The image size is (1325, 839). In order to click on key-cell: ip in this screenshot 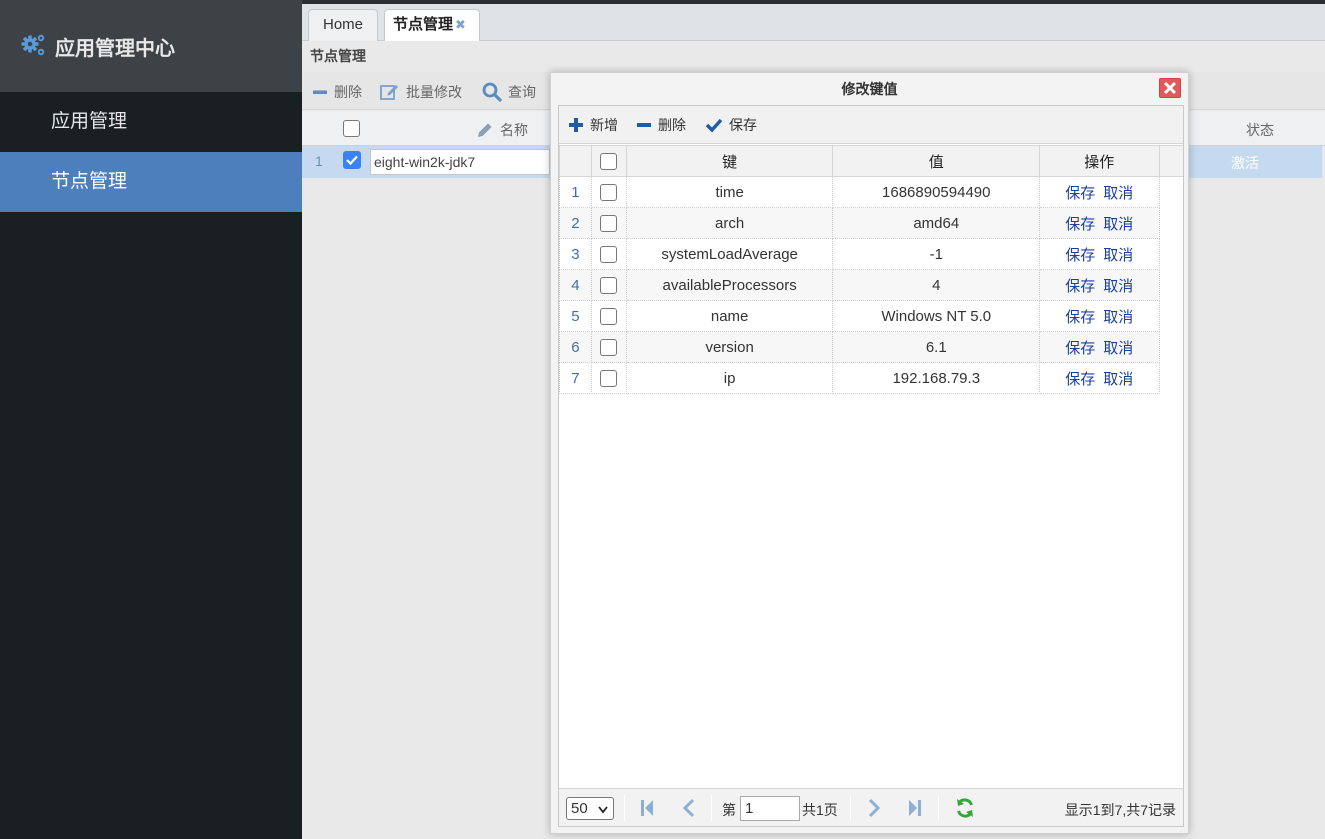, I will do `click(729, 378)`.